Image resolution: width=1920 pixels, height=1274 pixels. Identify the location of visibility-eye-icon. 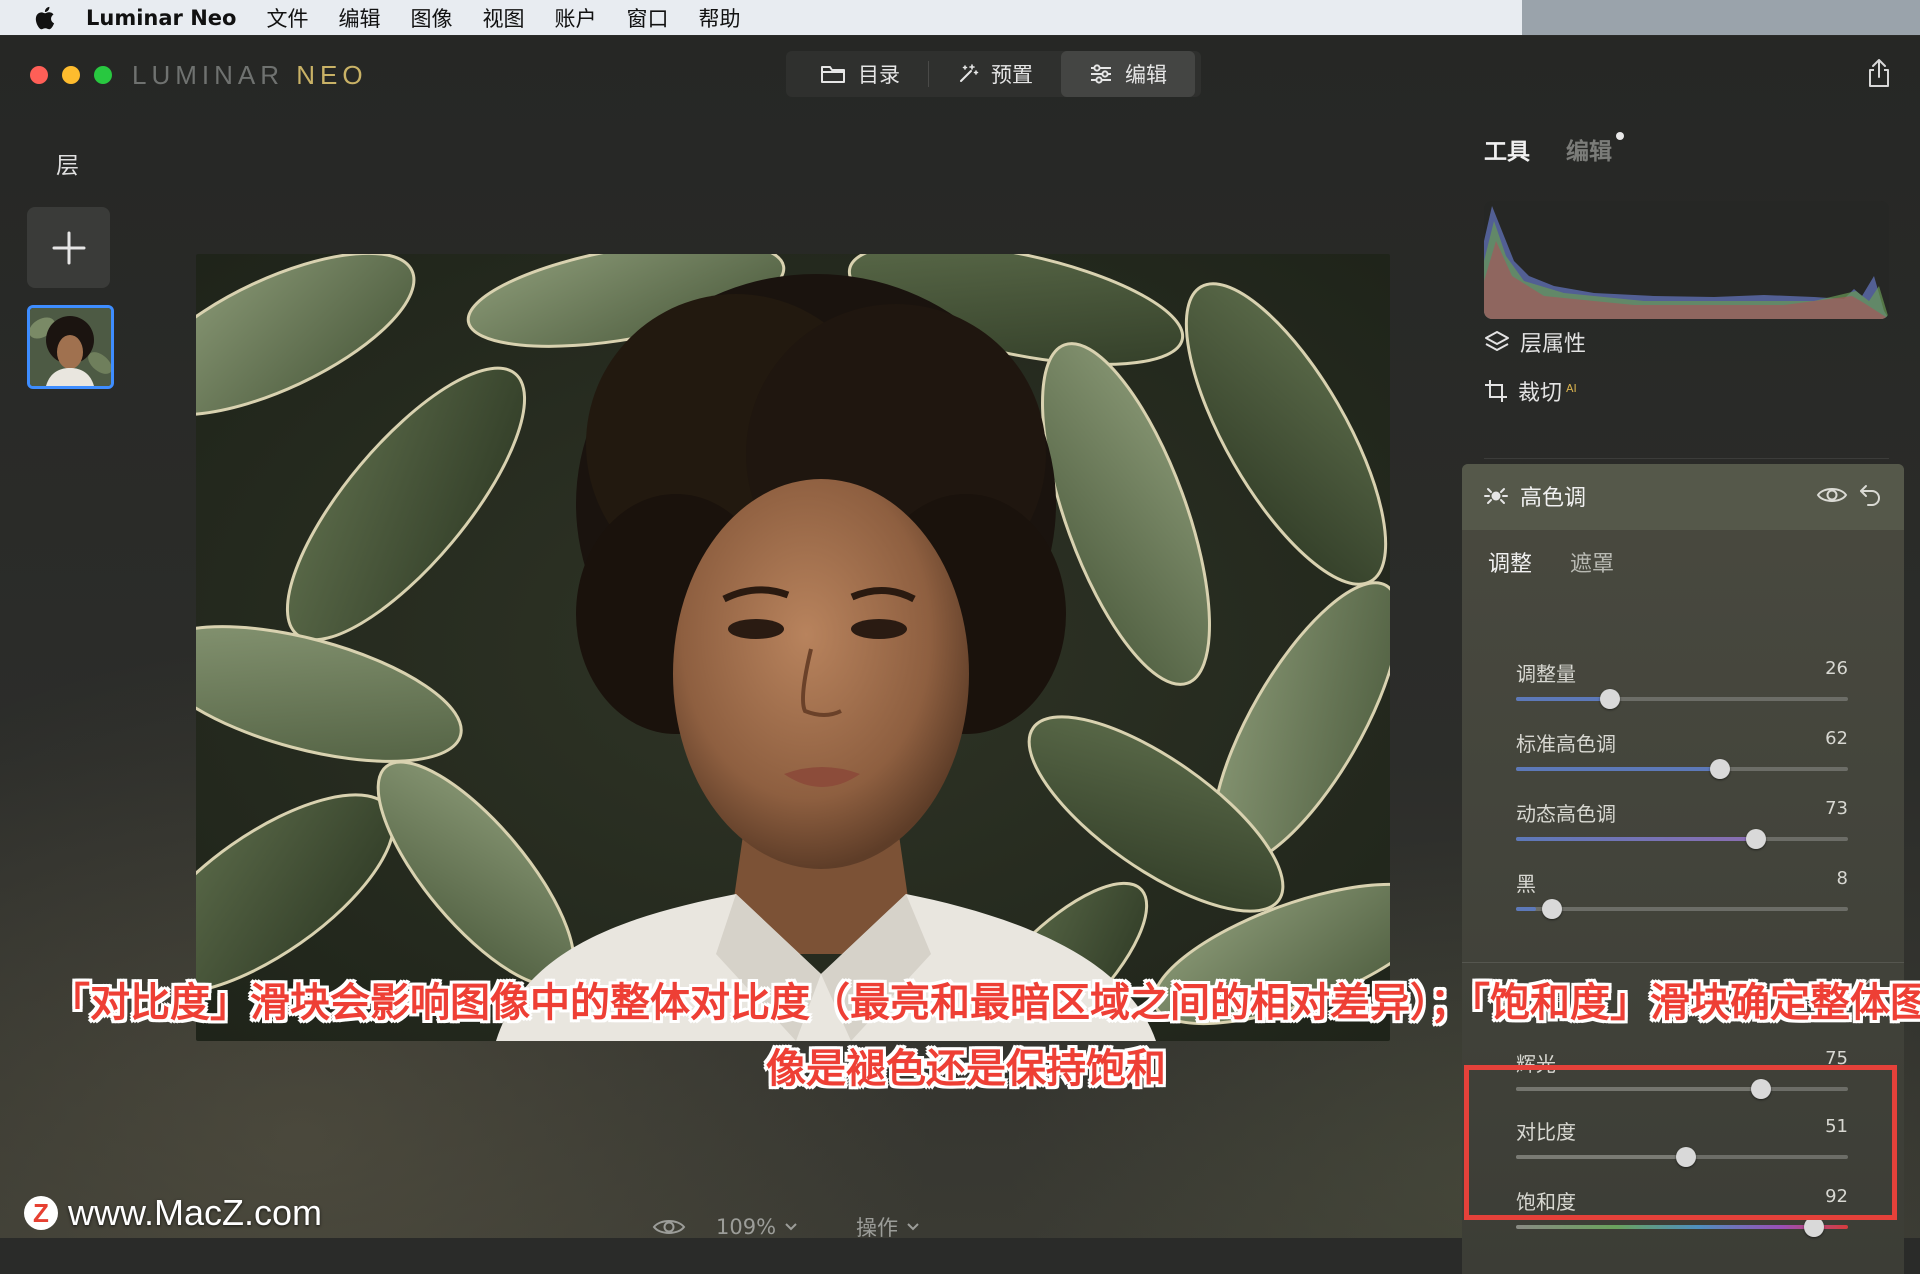
(1832, 495).